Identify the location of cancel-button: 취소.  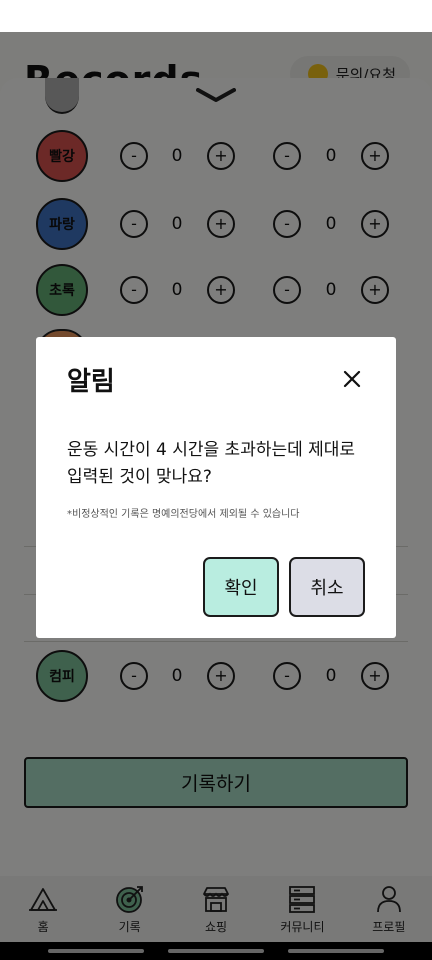
(327, 587).